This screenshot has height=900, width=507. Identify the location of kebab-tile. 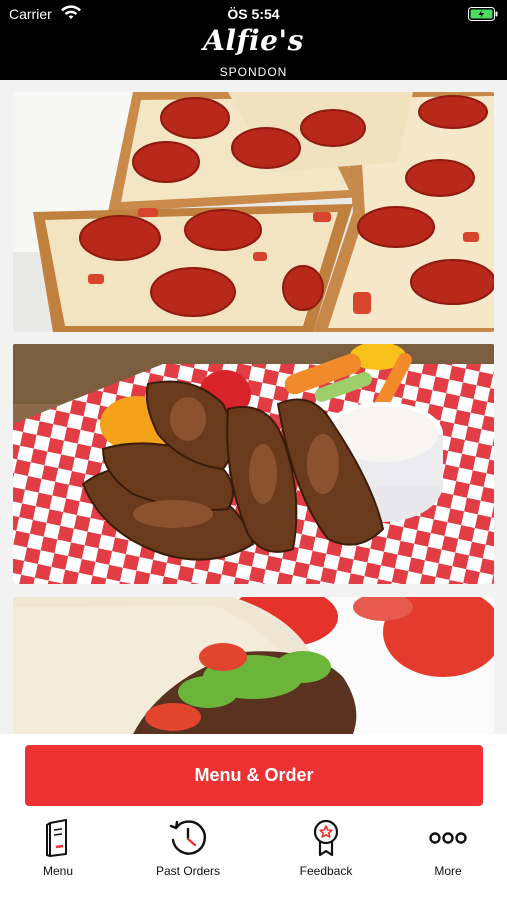
(253, 665).